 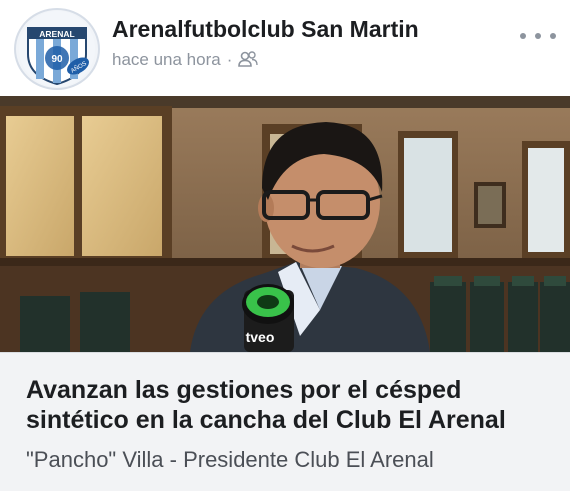 I want to click on more-options-icon, so click(x=538, y=36).